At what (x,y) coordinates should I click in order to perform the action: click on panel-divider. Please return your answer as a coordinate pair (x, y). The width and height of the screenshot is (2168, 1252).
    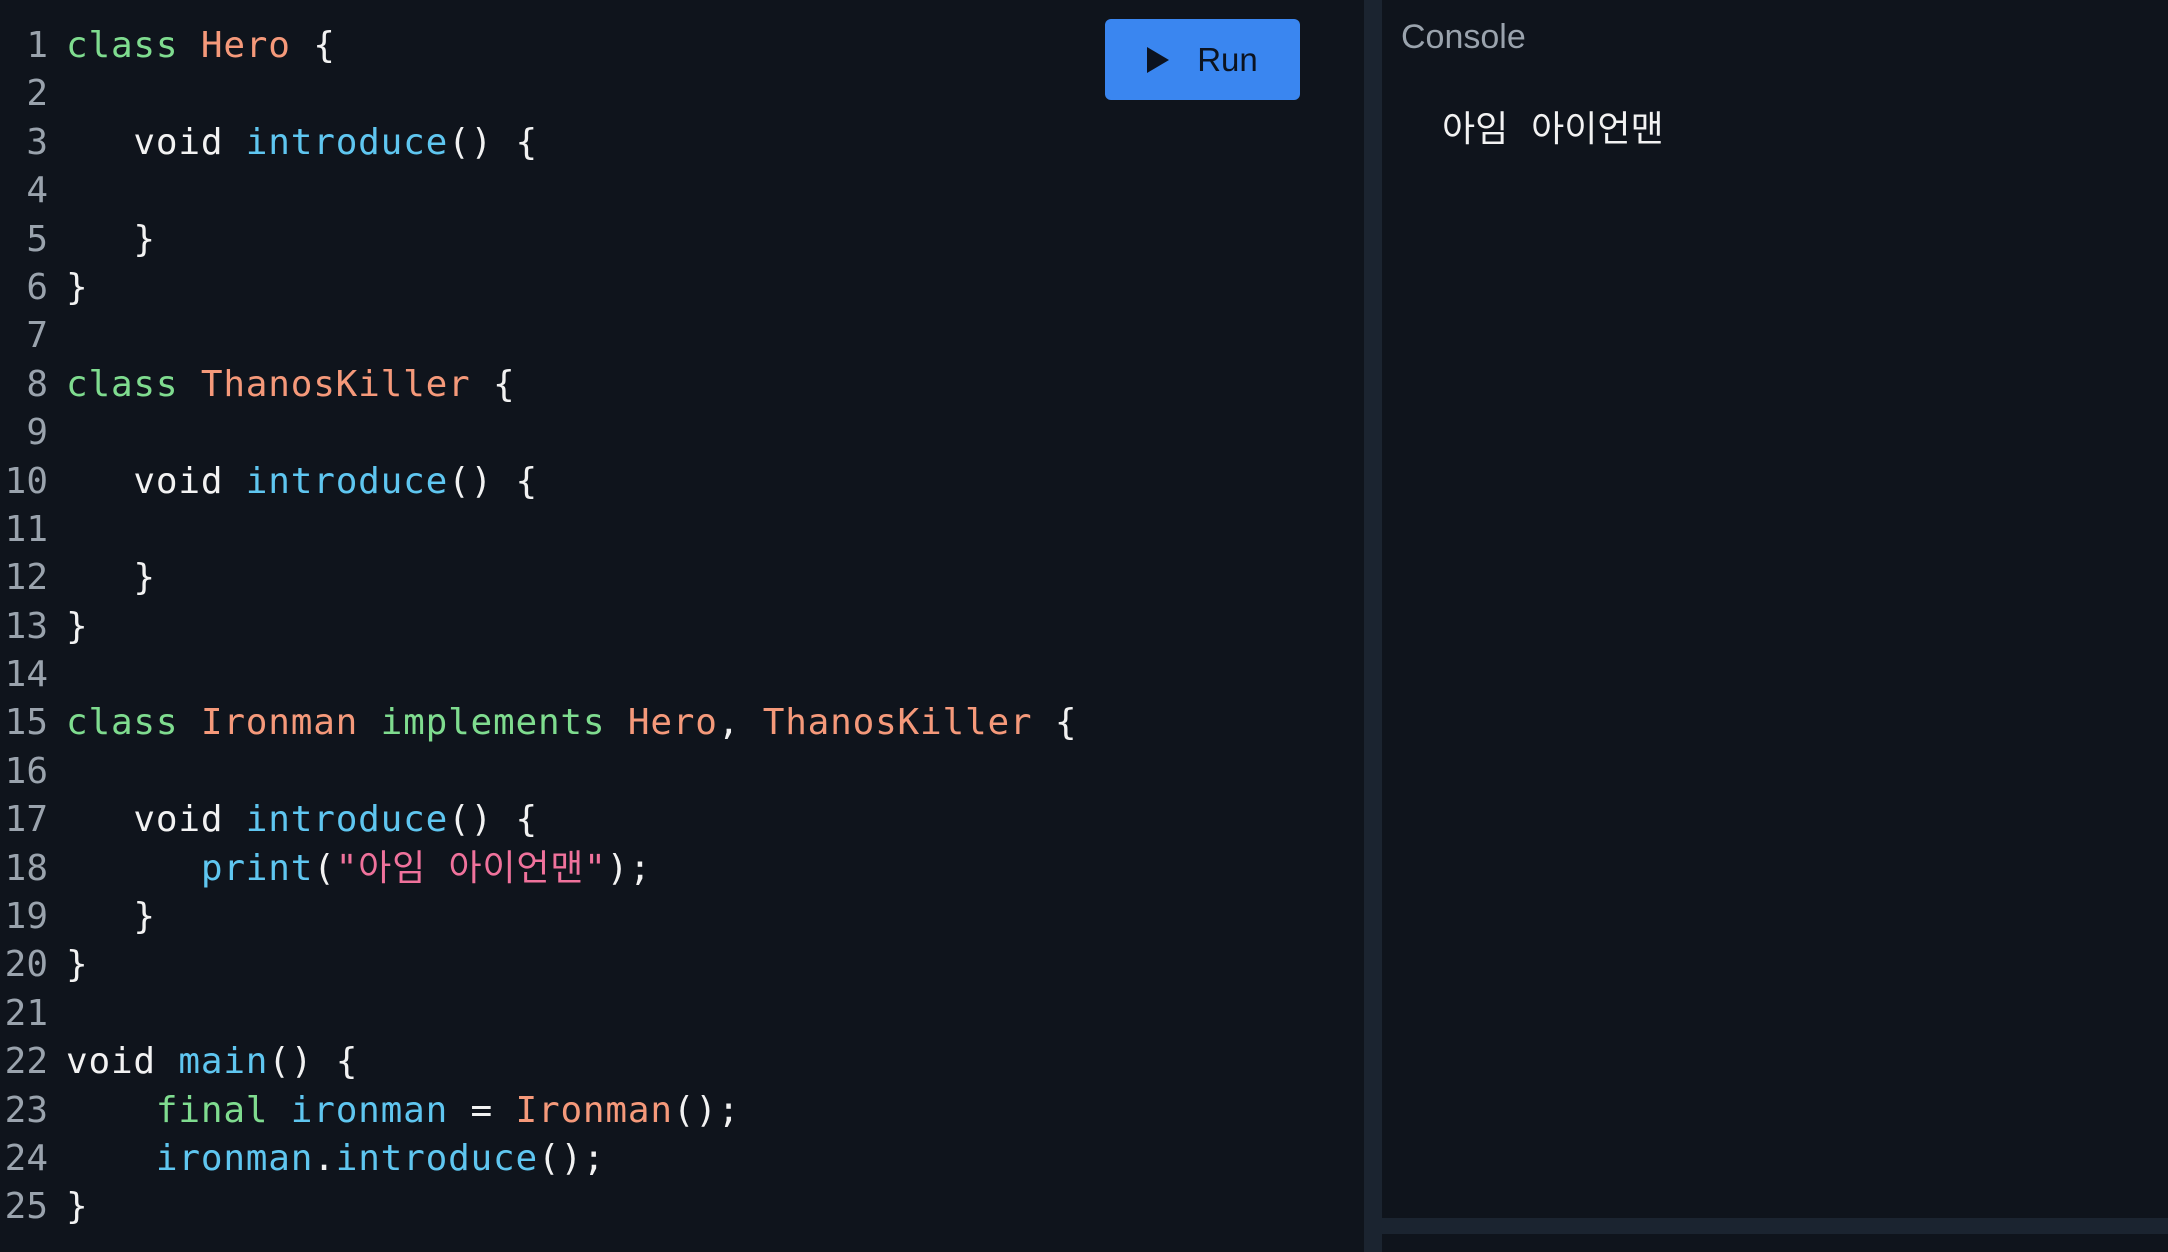
    Looking at the image, I should click on (1373, 626).